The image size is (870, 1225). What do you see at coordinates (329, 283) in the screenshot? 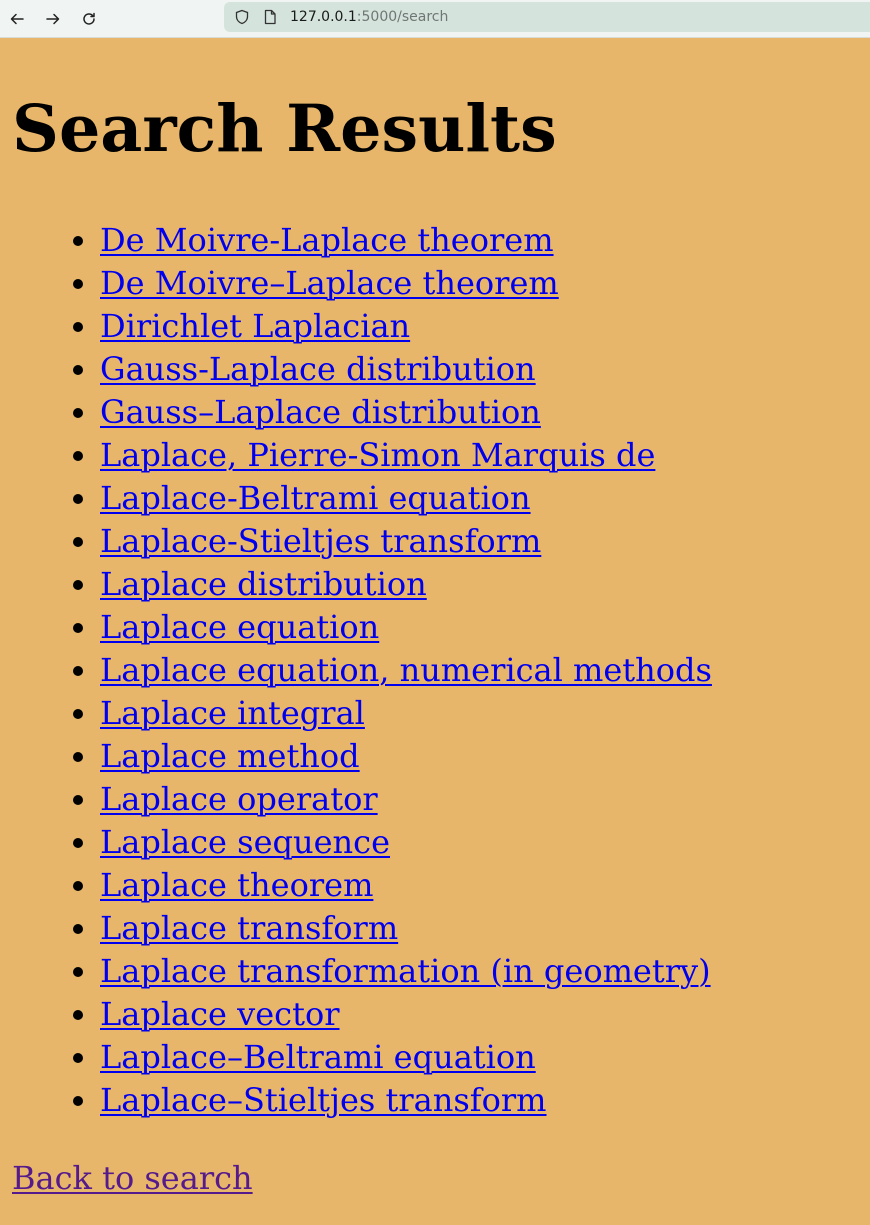
I see `result-link: De Moivre–Laplace theorem` at bounding box center [329, 283].